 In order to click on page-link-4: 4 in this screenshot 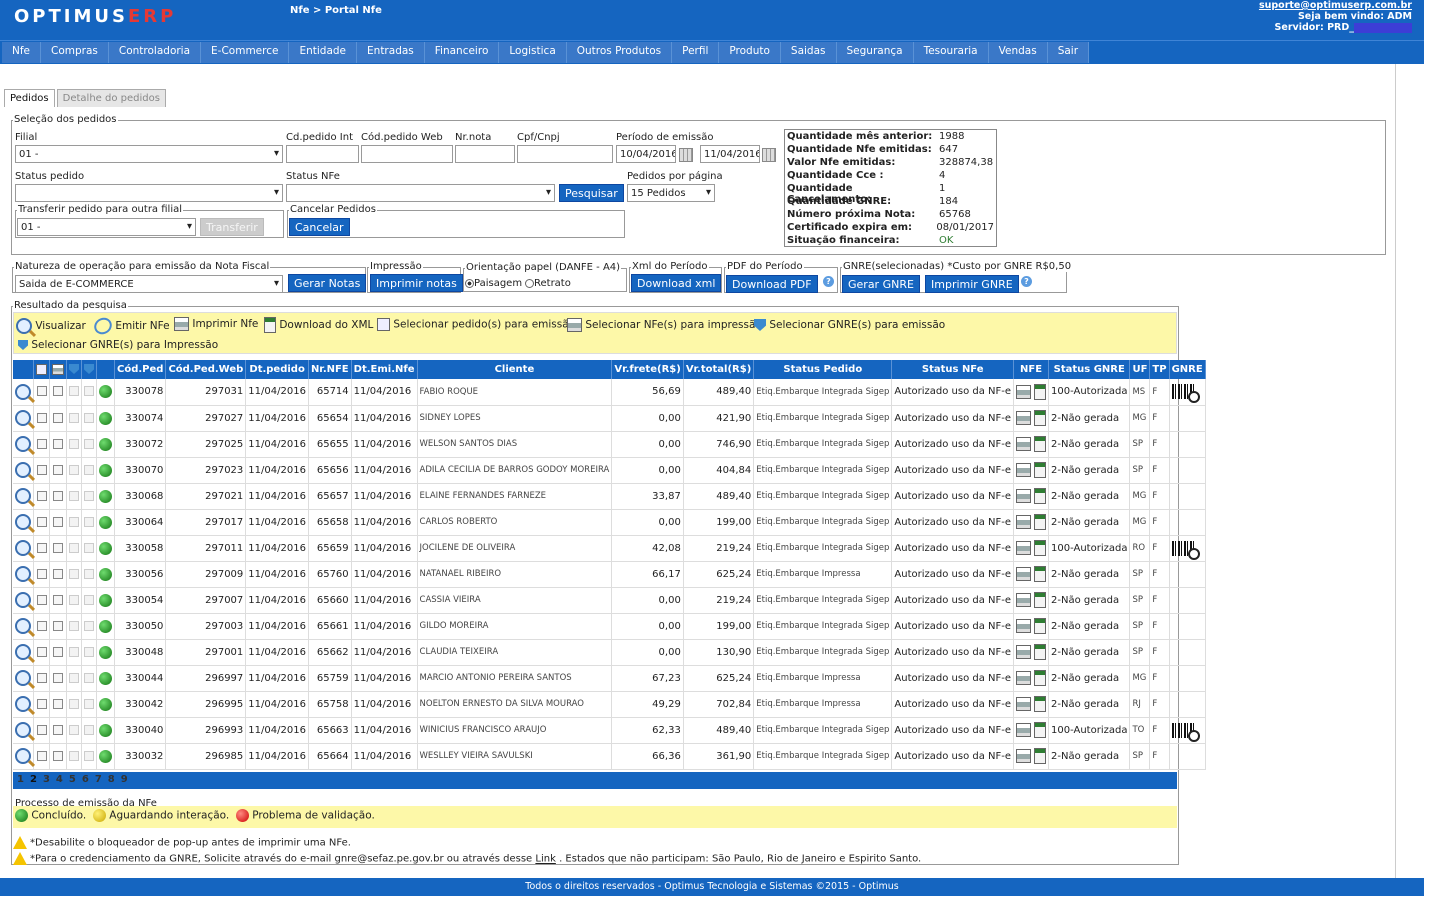, I will do `click(59, 779)`.